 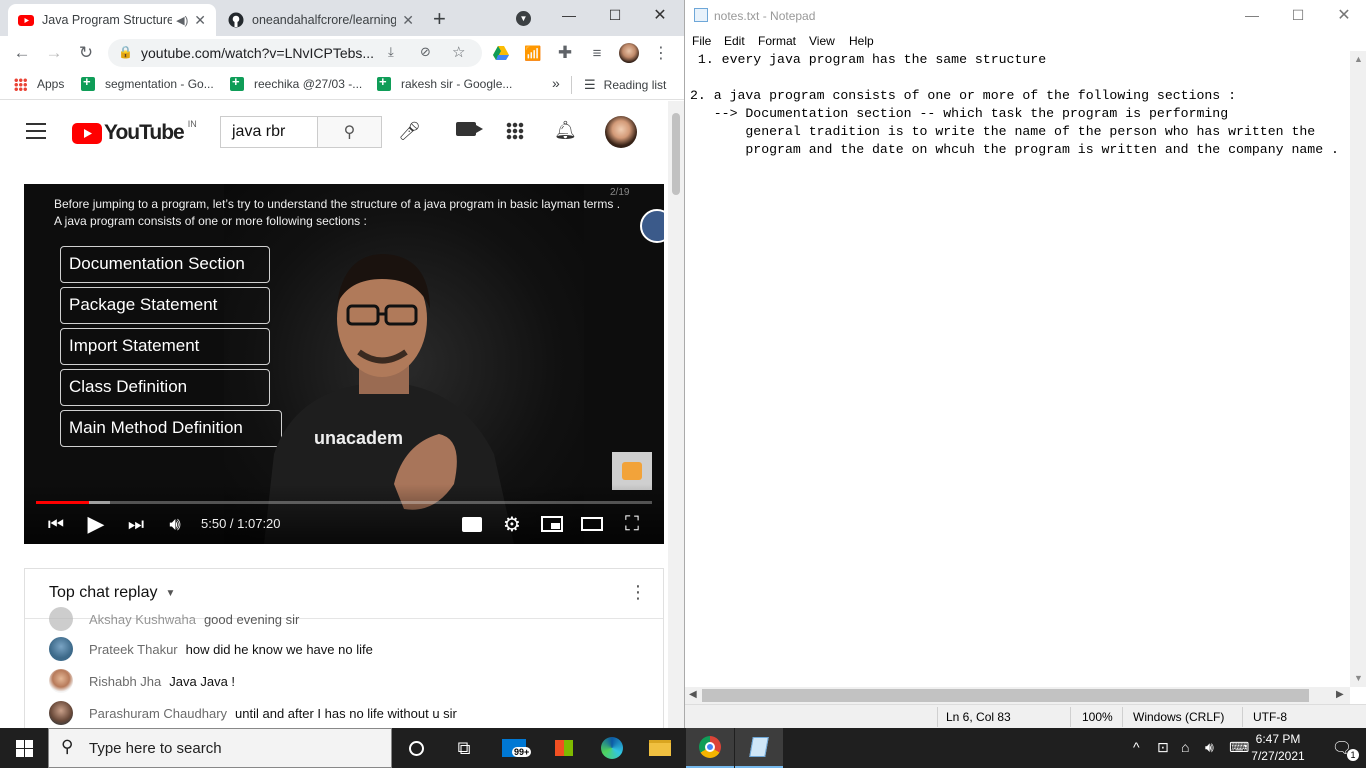 What do you see at coordinates (86, 53) in the screenshot?
I see `reload-icon: ↻` at bounding box center [86, 53].